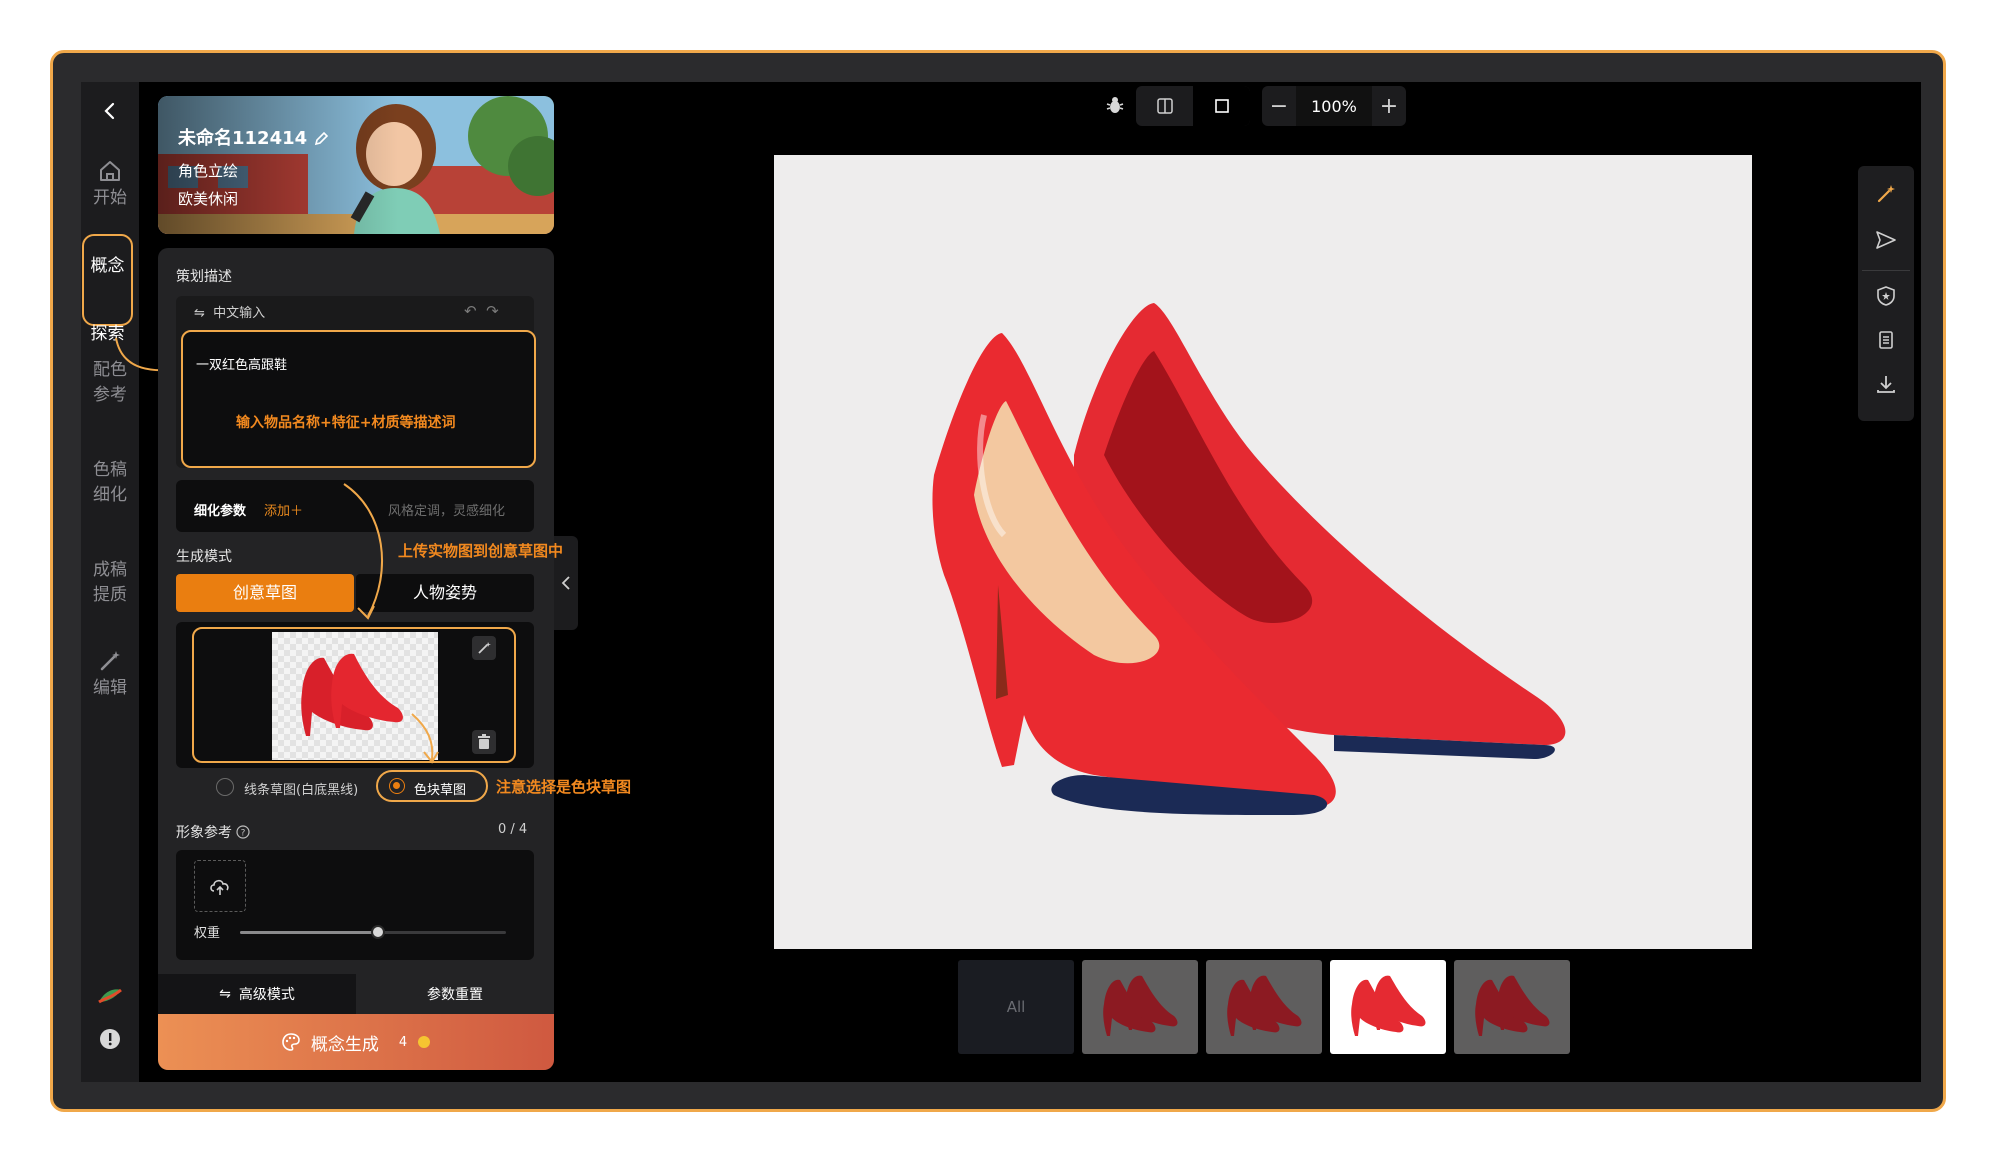  I want to click on reference-upload-button, so click(220, 886).